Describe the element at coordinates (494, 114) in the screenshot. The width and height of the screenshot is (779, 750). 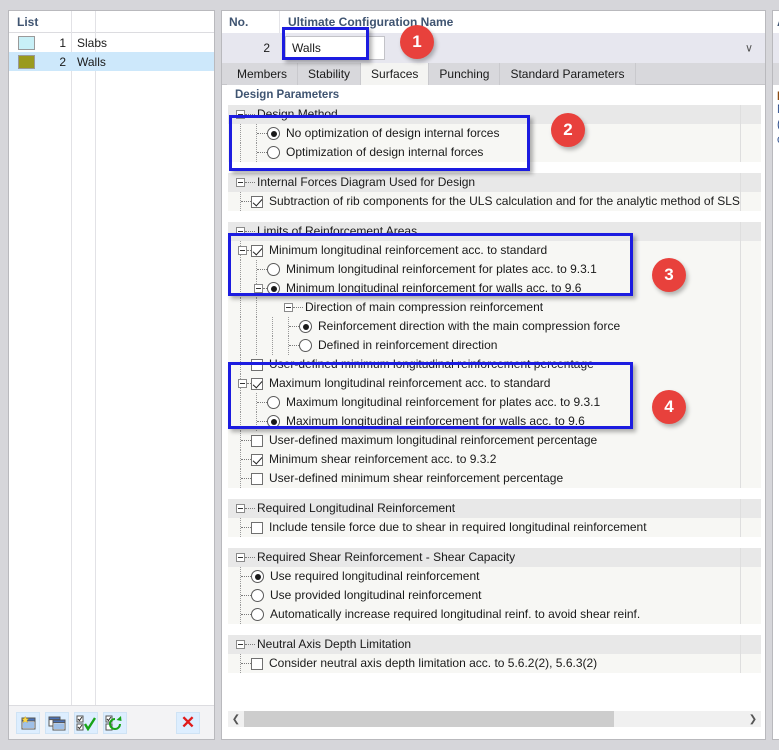
I see `tree-group-design-method: Design Method` at that location.